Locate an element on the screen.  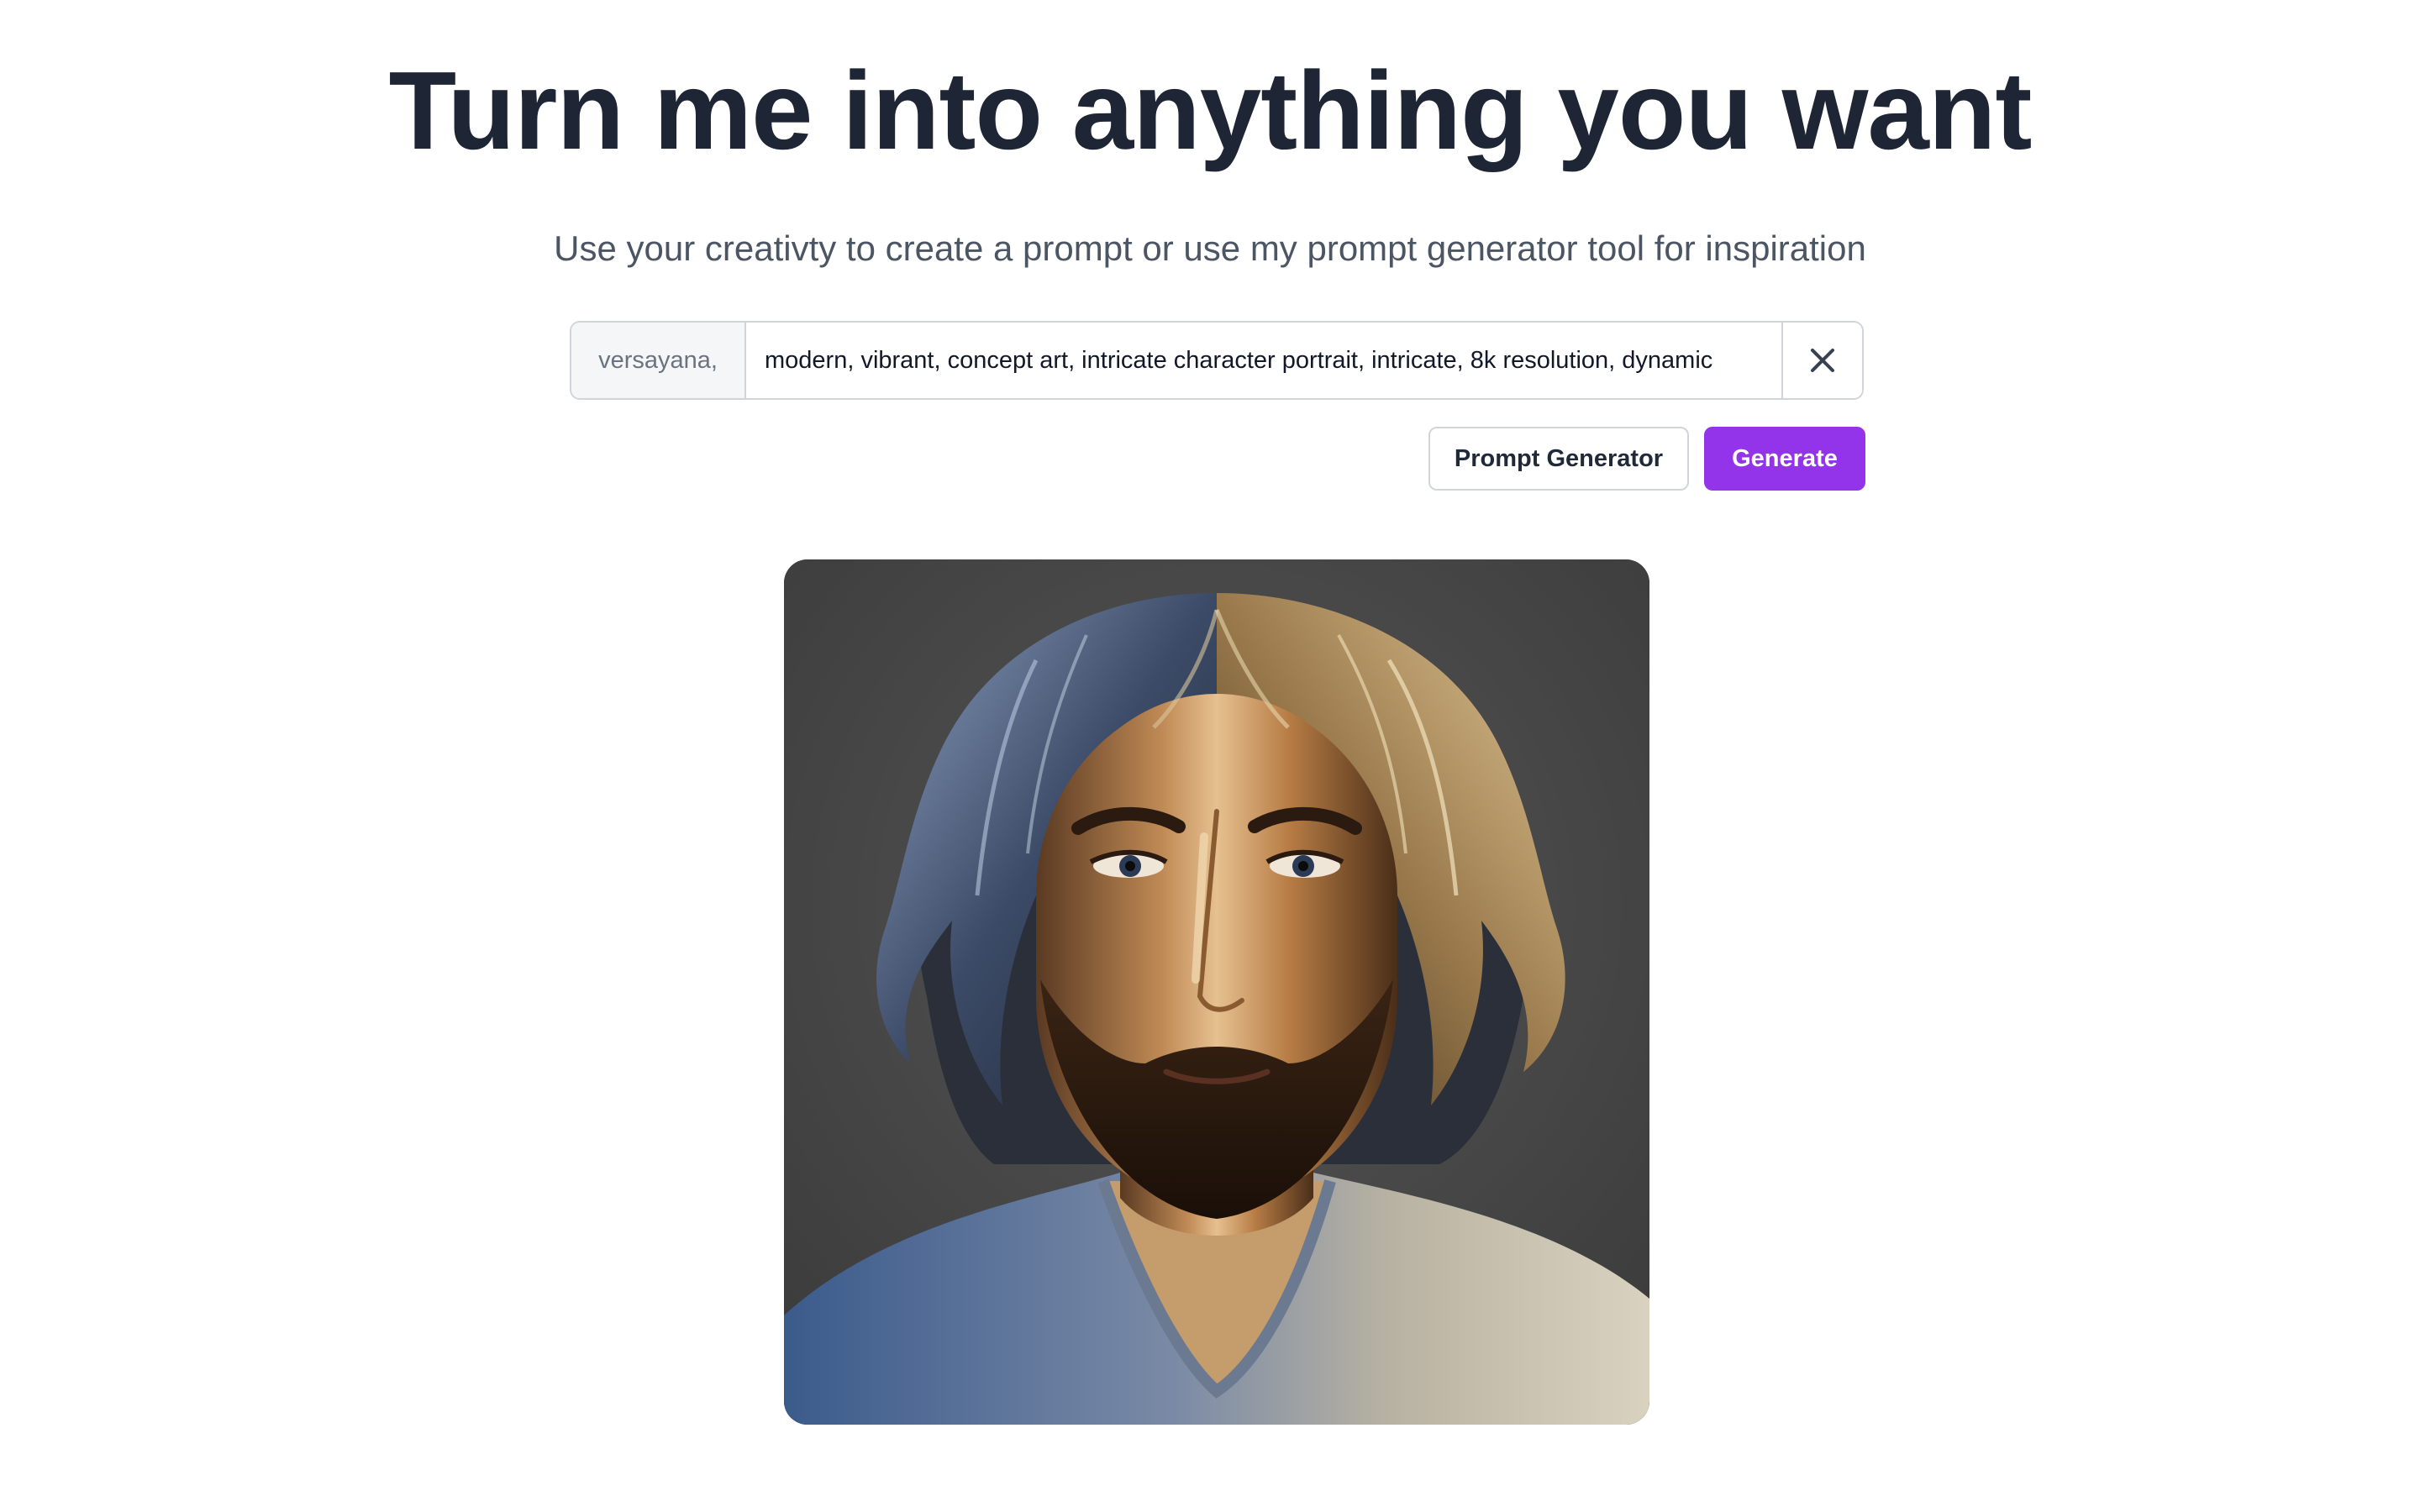
generate-button: Generate is located at coordinates (1785, 459).